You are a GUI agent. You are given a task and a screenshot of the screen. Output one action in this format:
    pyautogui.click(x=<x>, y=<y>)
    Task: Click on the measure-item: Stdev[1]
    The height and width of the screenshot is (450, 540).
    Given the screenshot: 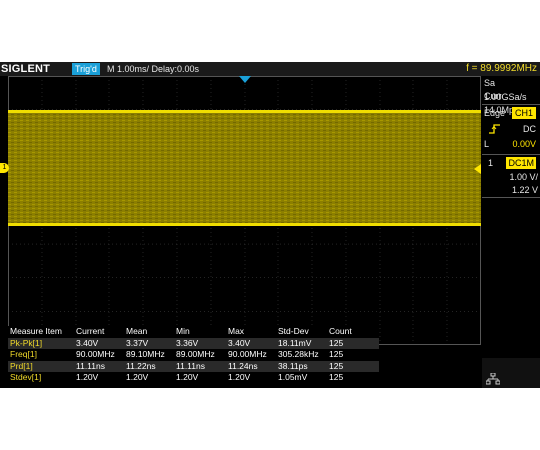 What is the action you would take?
    pyautogui.click(x=26, y=377)
    